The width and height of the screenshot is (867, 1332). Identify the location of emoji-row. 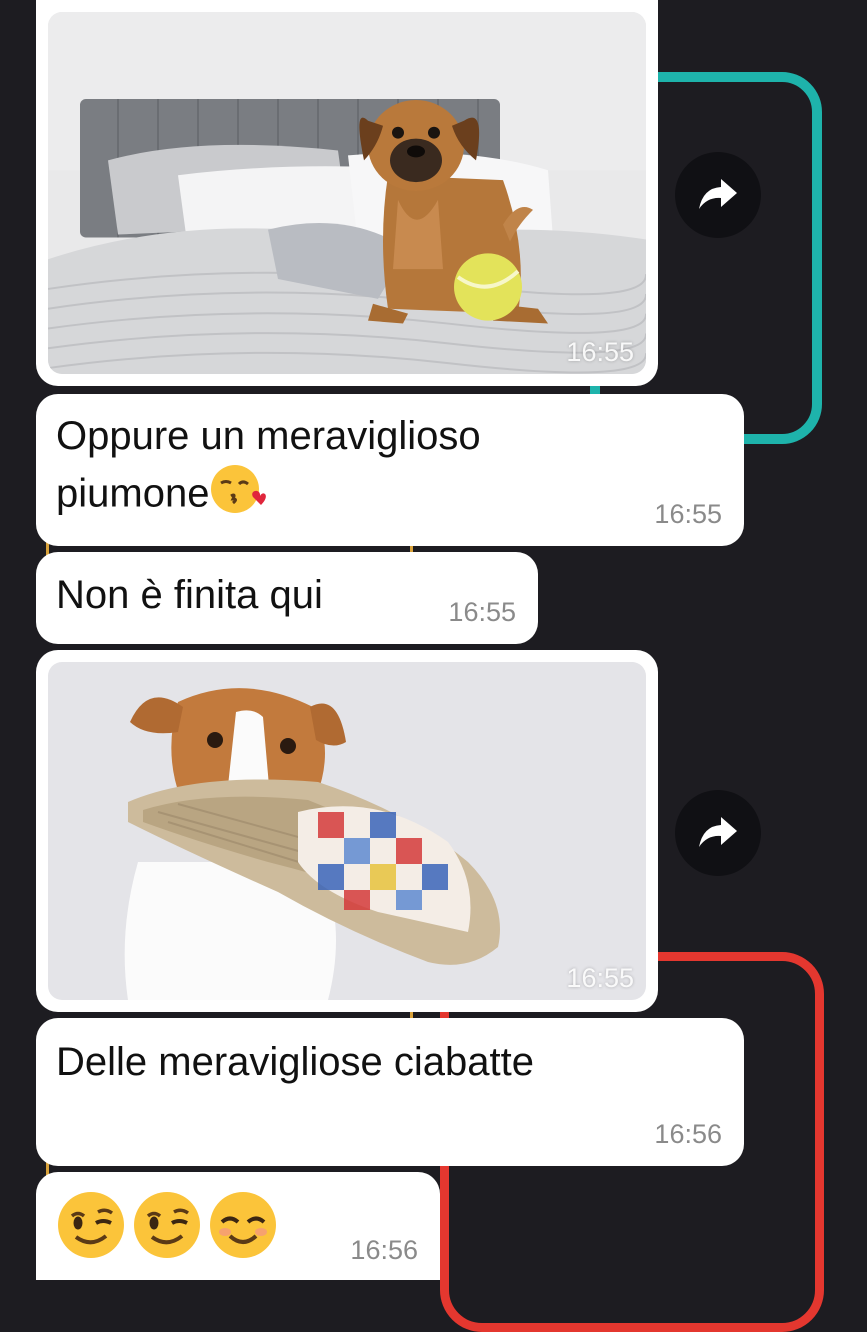
(167, 1227).